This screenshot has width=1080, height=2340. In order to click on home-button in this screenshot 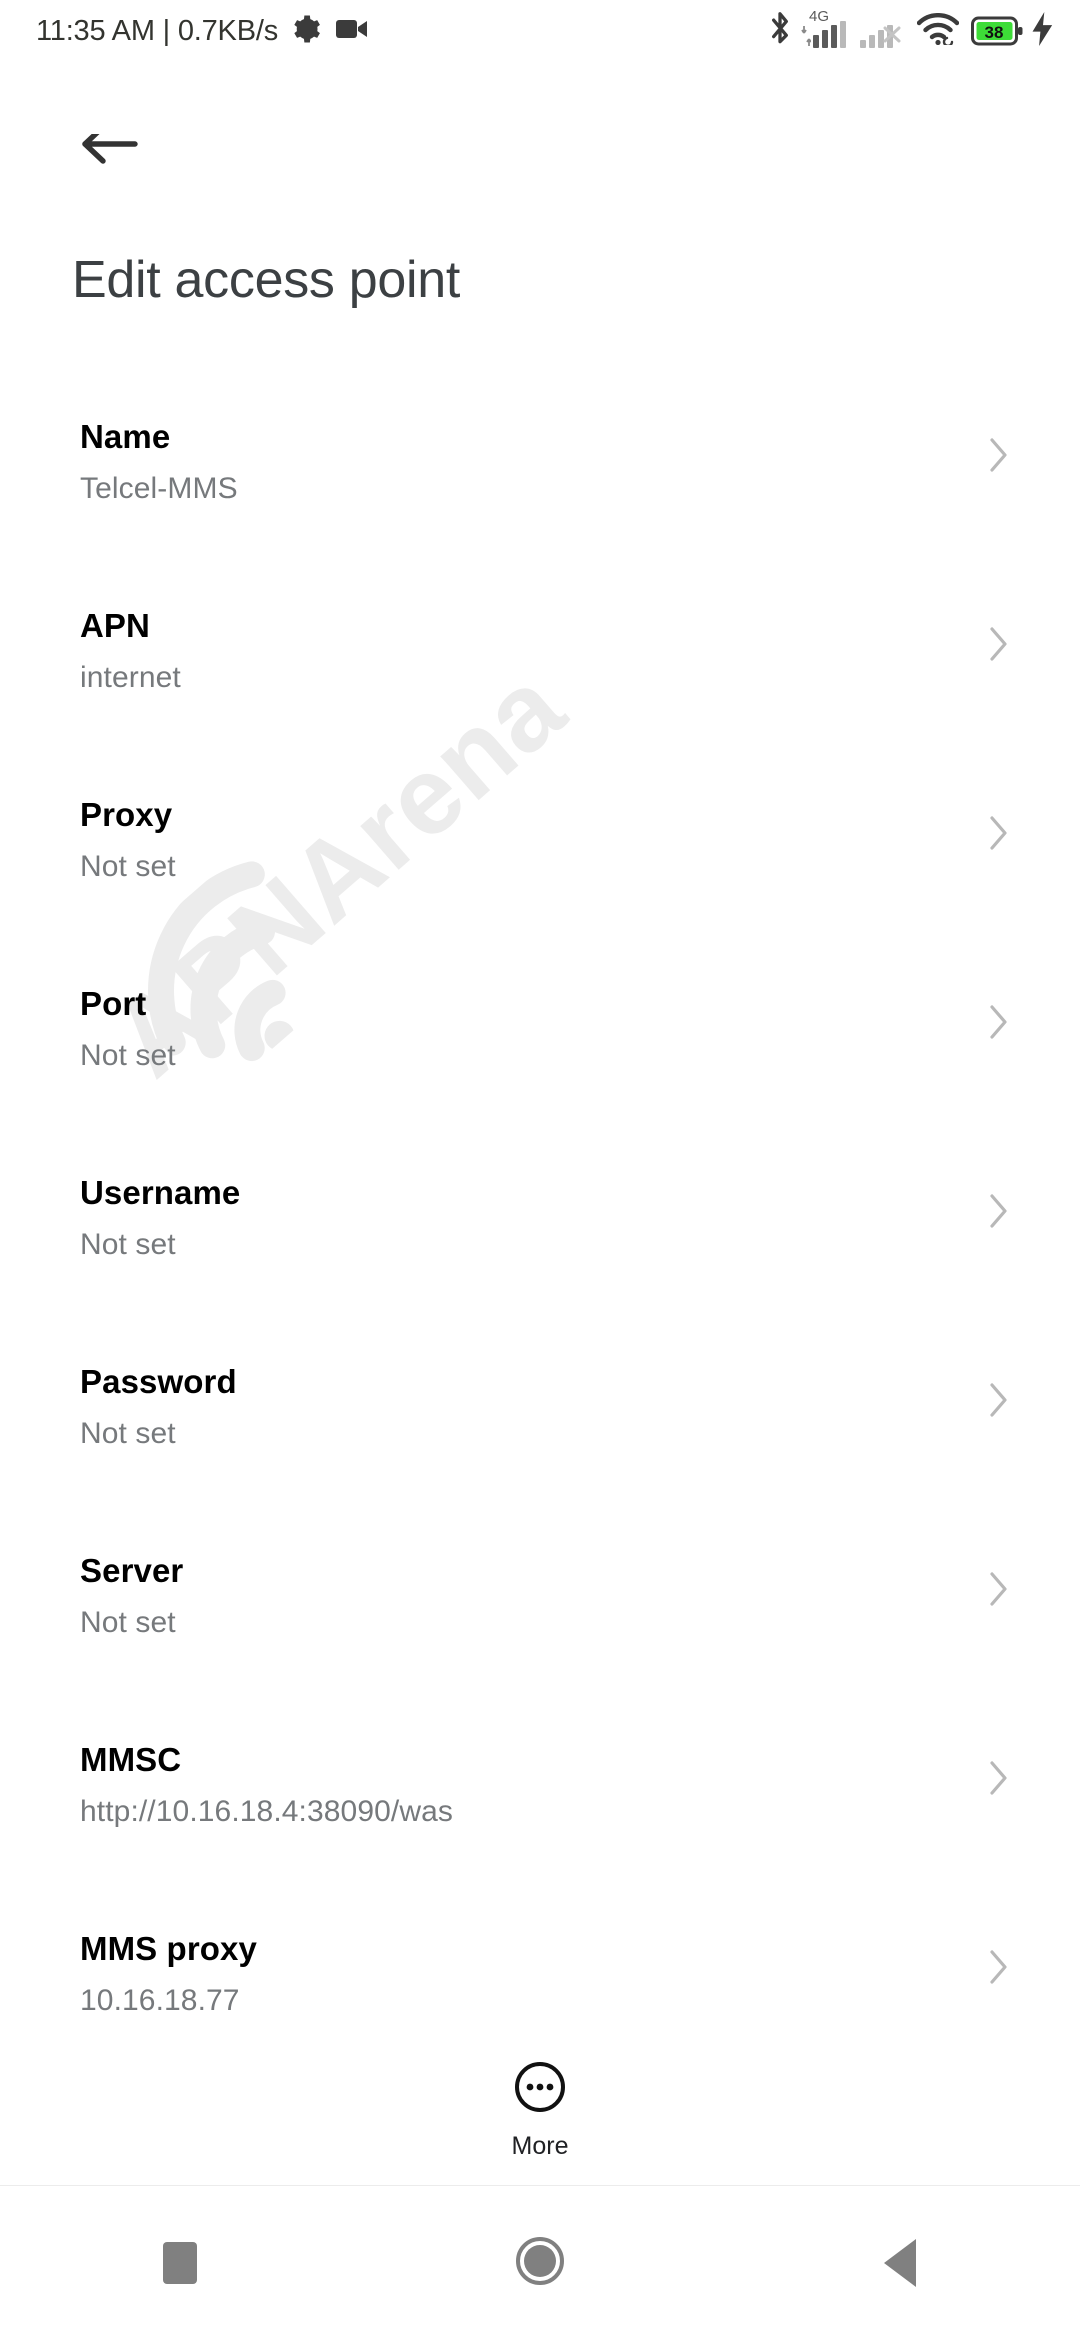, I will do `click(540, 2263)`.